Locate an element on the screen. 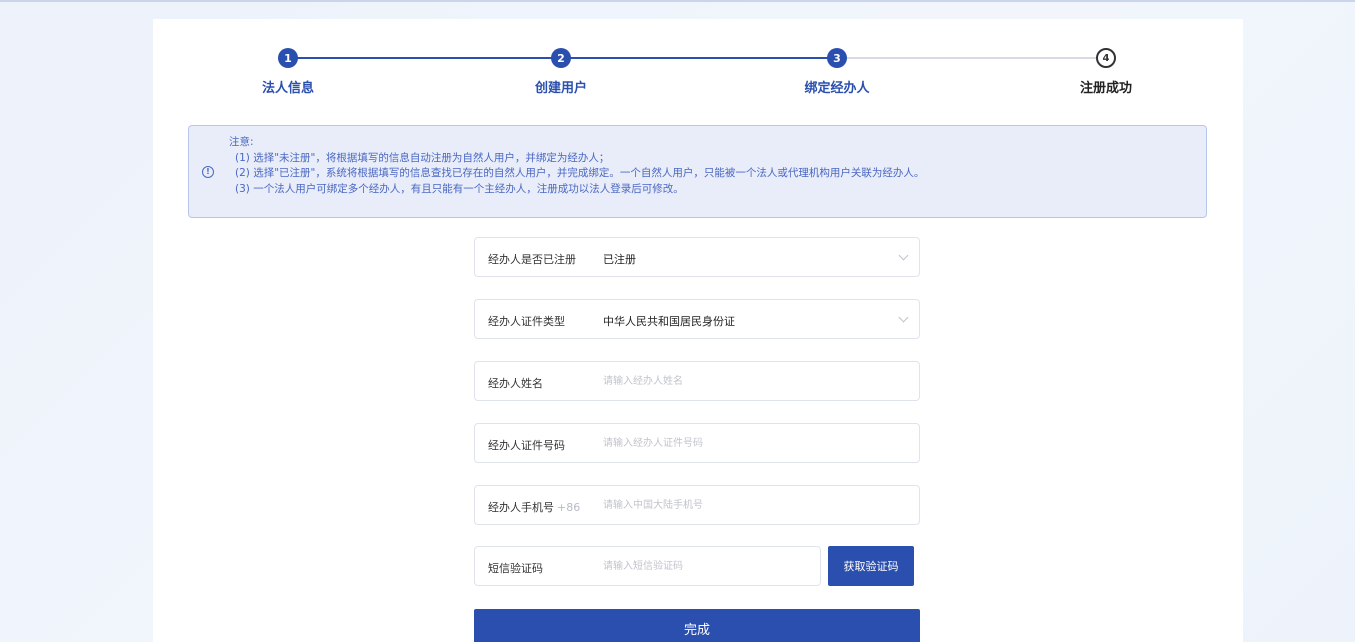  name-label: 经办人姓名 is located at coordinates (515, 383).